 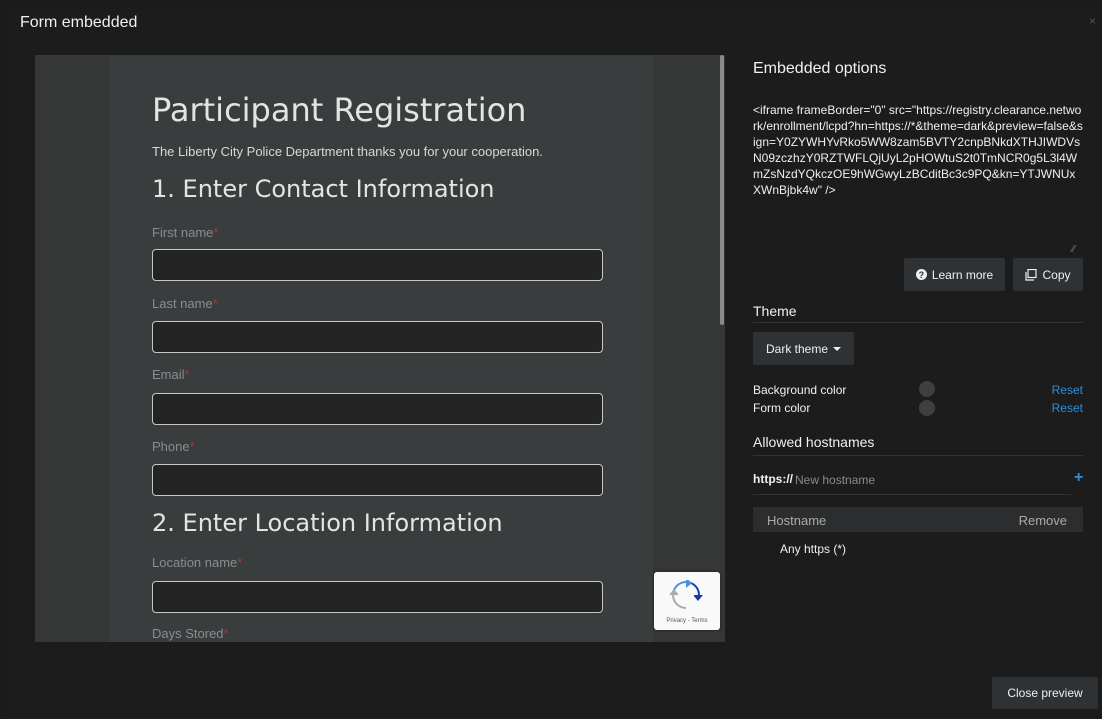 I want to click on allowed-hostnames-heading: Allowed hostnames, so click(x=814, y=442).